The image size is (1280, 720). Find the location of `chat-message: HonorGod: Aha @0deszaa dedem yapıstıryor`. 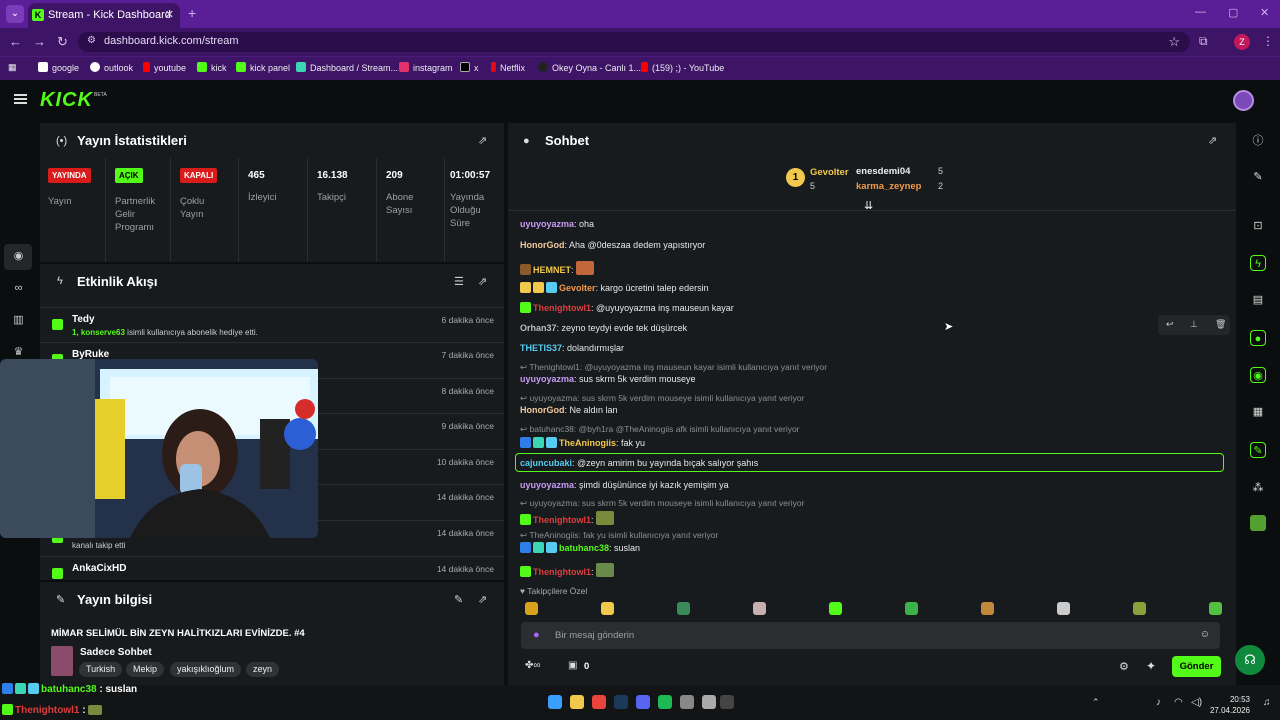

chat-message: HonorGod: Aha @0deszaa dedem yapıstıryor is located at coordinates (612, 245).